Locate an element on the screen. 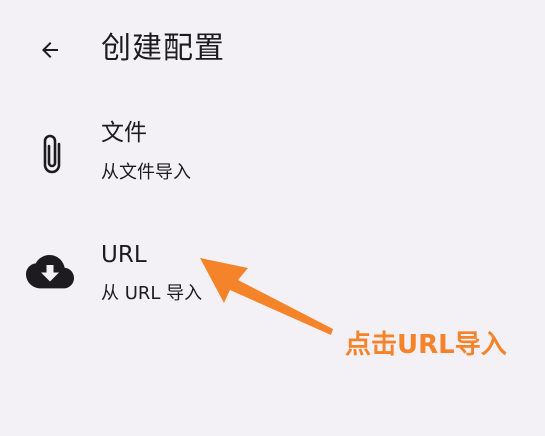 This screenshot has height=436, width=545. option-url-subtitle: 从 URL 导入 is located at coordinates (152, 293).